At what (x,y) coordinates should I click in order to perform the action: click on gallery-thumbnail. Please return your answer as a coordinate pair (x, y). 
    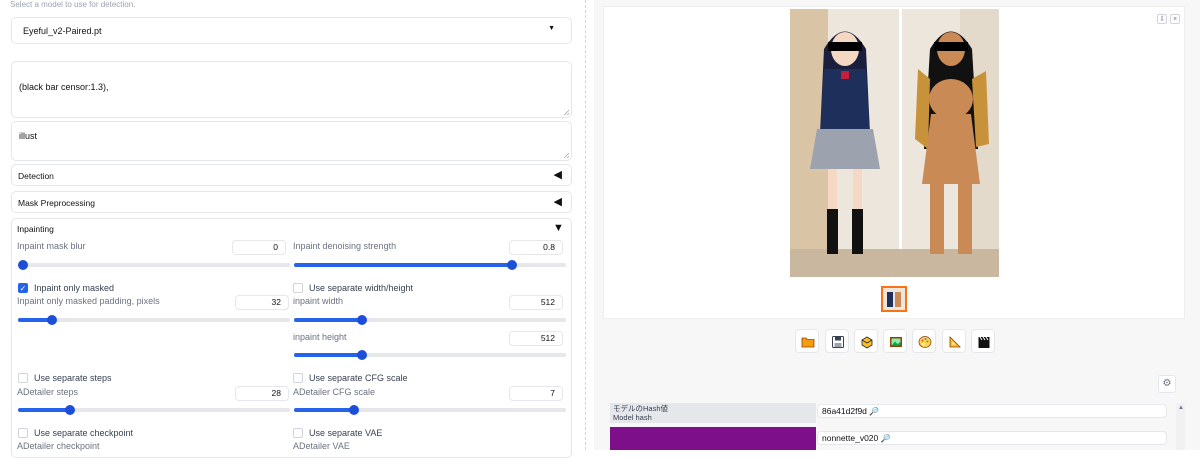
    Looking at the image, I should click on (894, 299).